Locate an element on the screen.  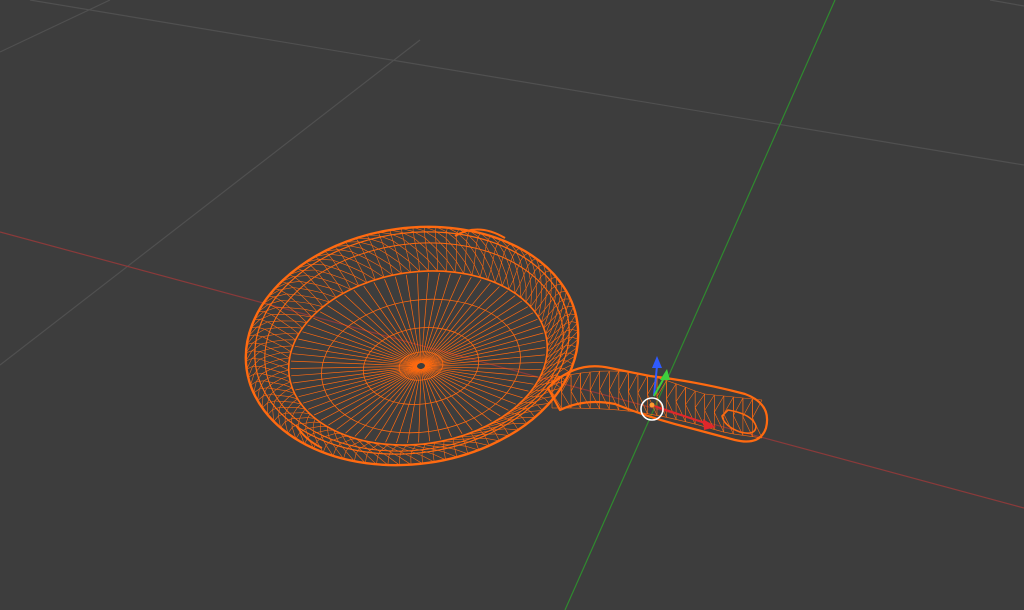
object-origin-dot is located at coordinates (652, 405).